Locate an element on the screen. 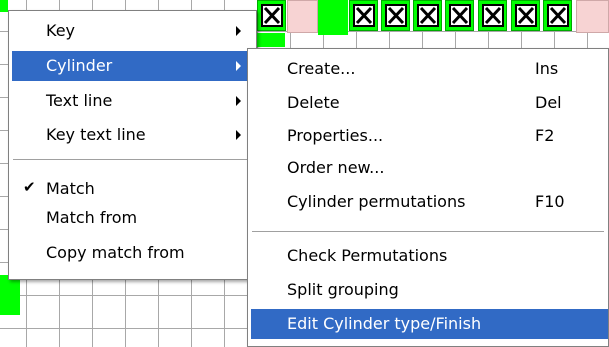  menu-item-label: Key text line is located at coordinates (96, 134).